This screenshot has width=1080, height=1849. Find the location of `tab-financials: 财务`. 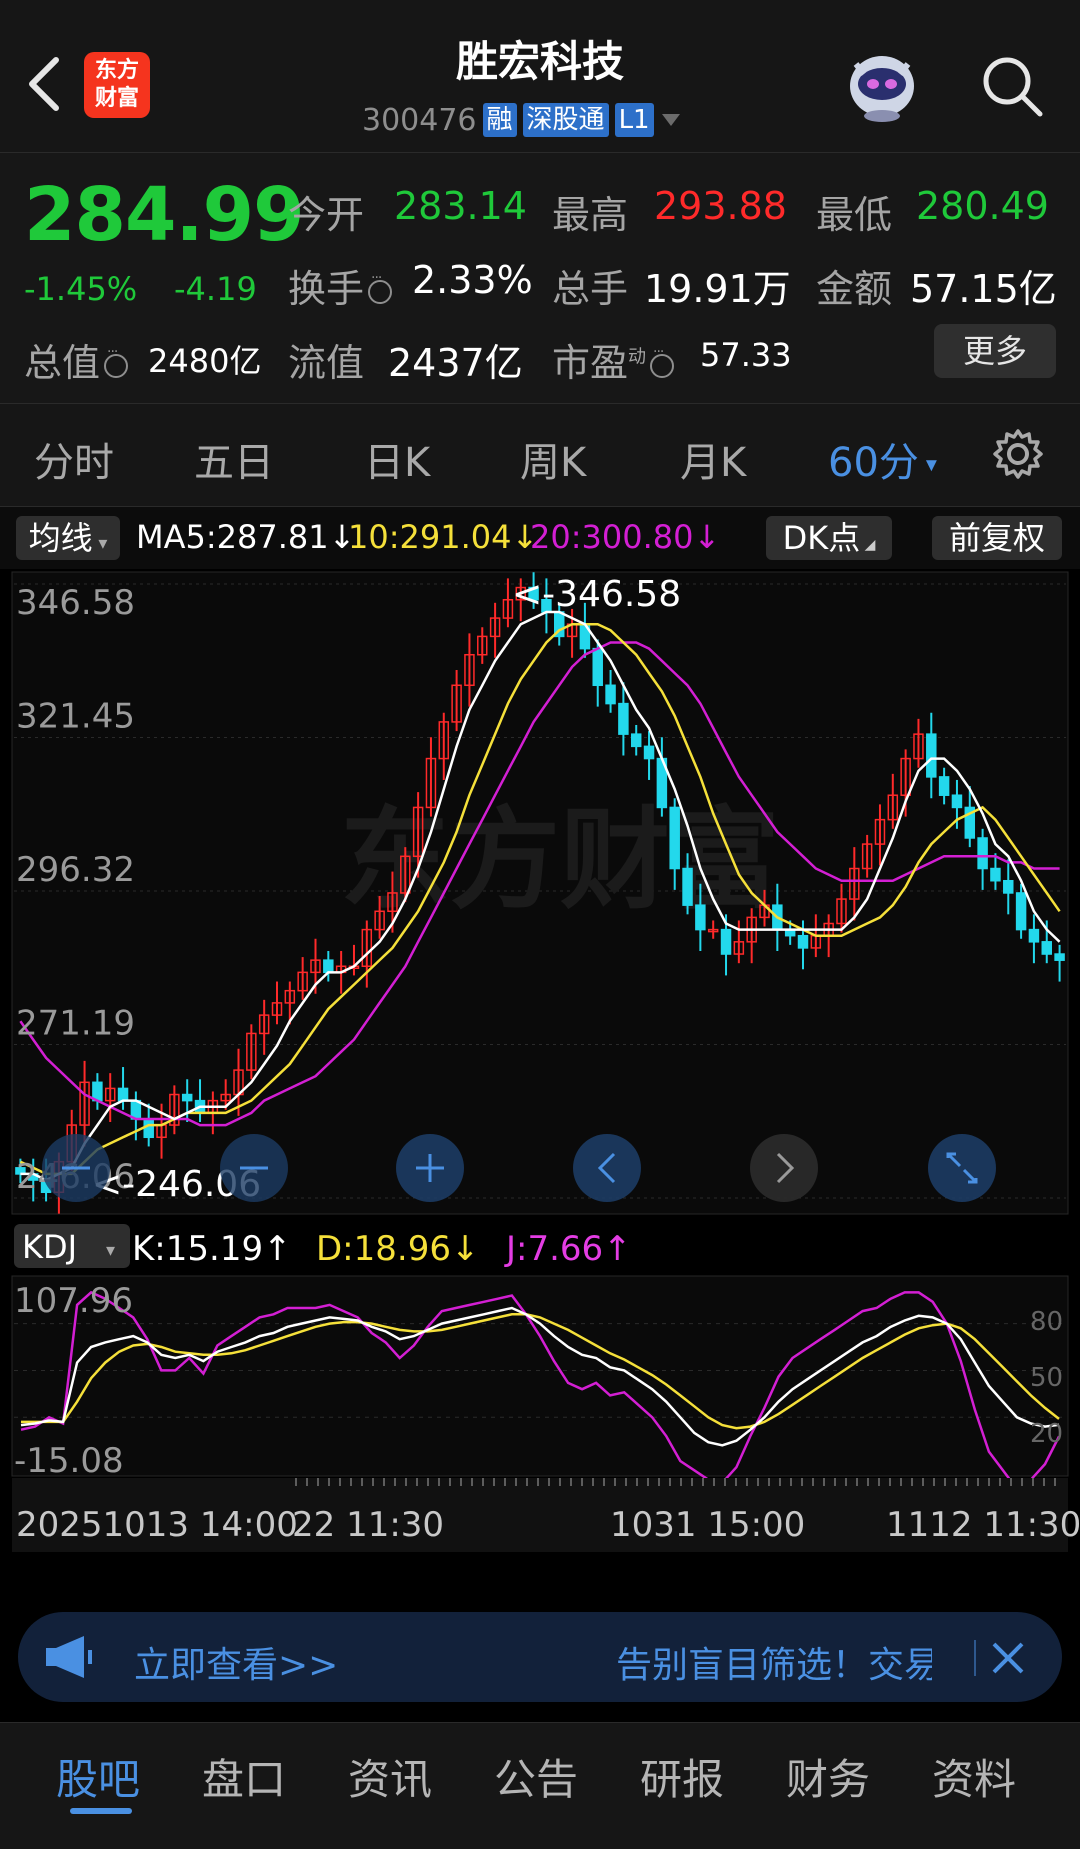

tab-financials: 财务 is located at coordinates (828, 1776).